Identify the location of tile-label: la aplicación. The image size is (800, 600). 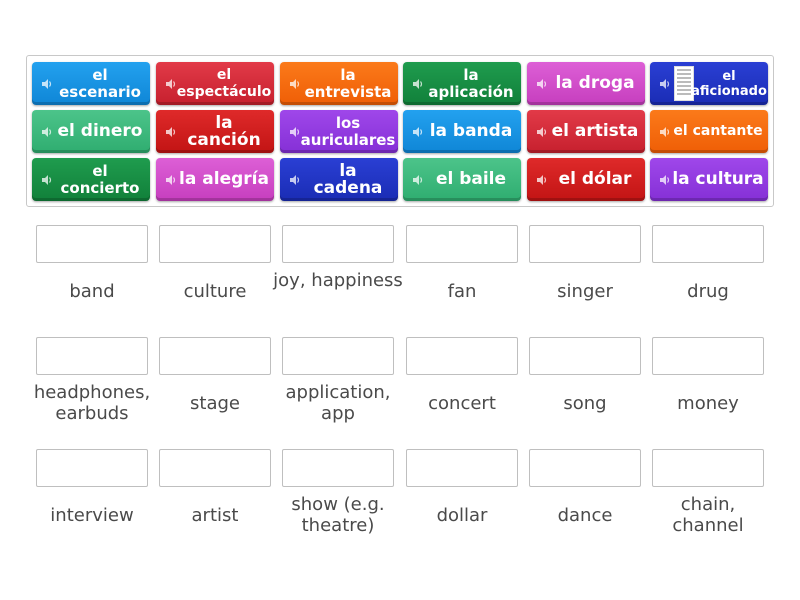
(471, 83).